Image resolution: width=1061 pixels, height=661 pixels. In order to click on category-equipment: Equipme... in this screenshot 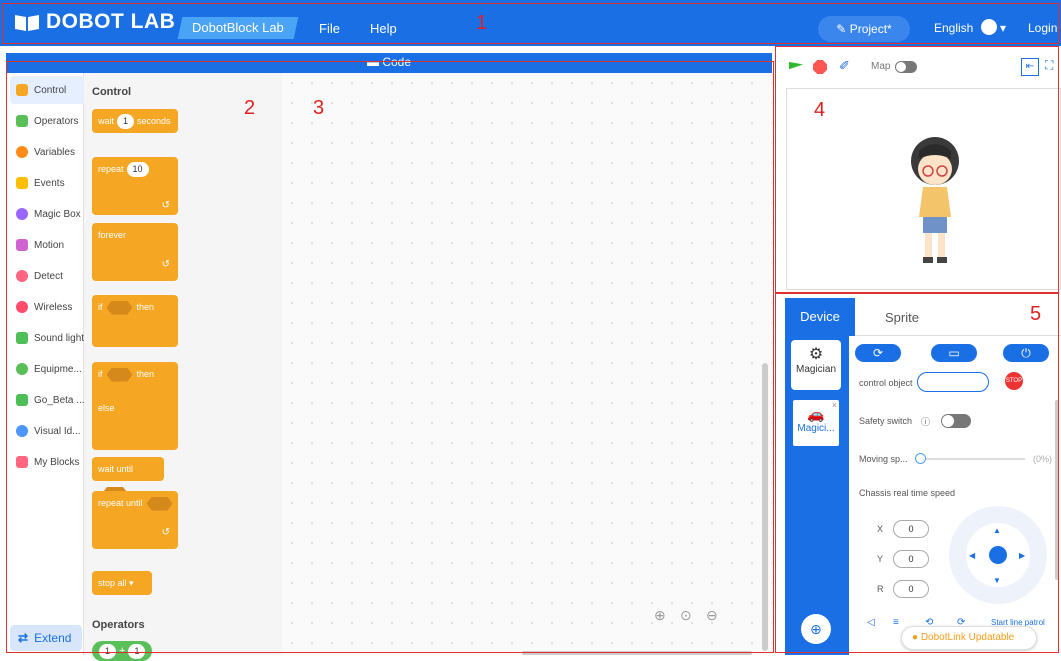, I will do `click(48, 369)`.